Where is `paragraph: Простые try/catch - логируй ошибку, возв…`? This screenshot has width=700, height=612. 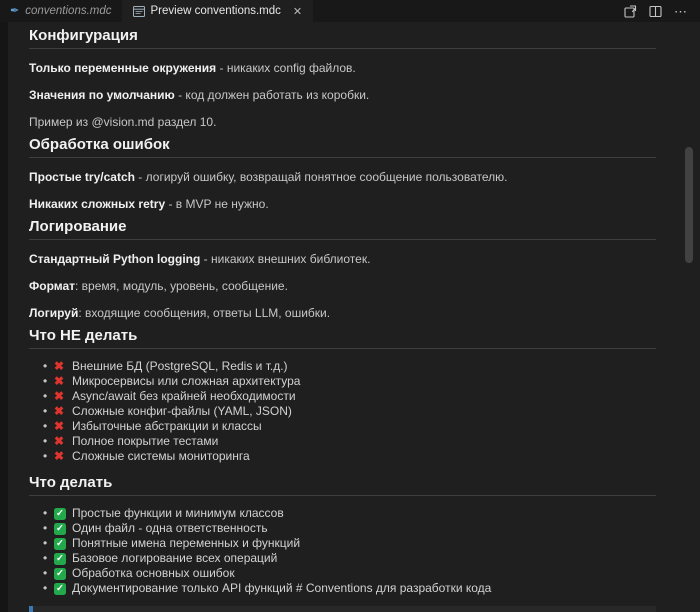
paragraph: Простые try/catch - логируй ошибку, возв… is located at coordinates (342, 177).